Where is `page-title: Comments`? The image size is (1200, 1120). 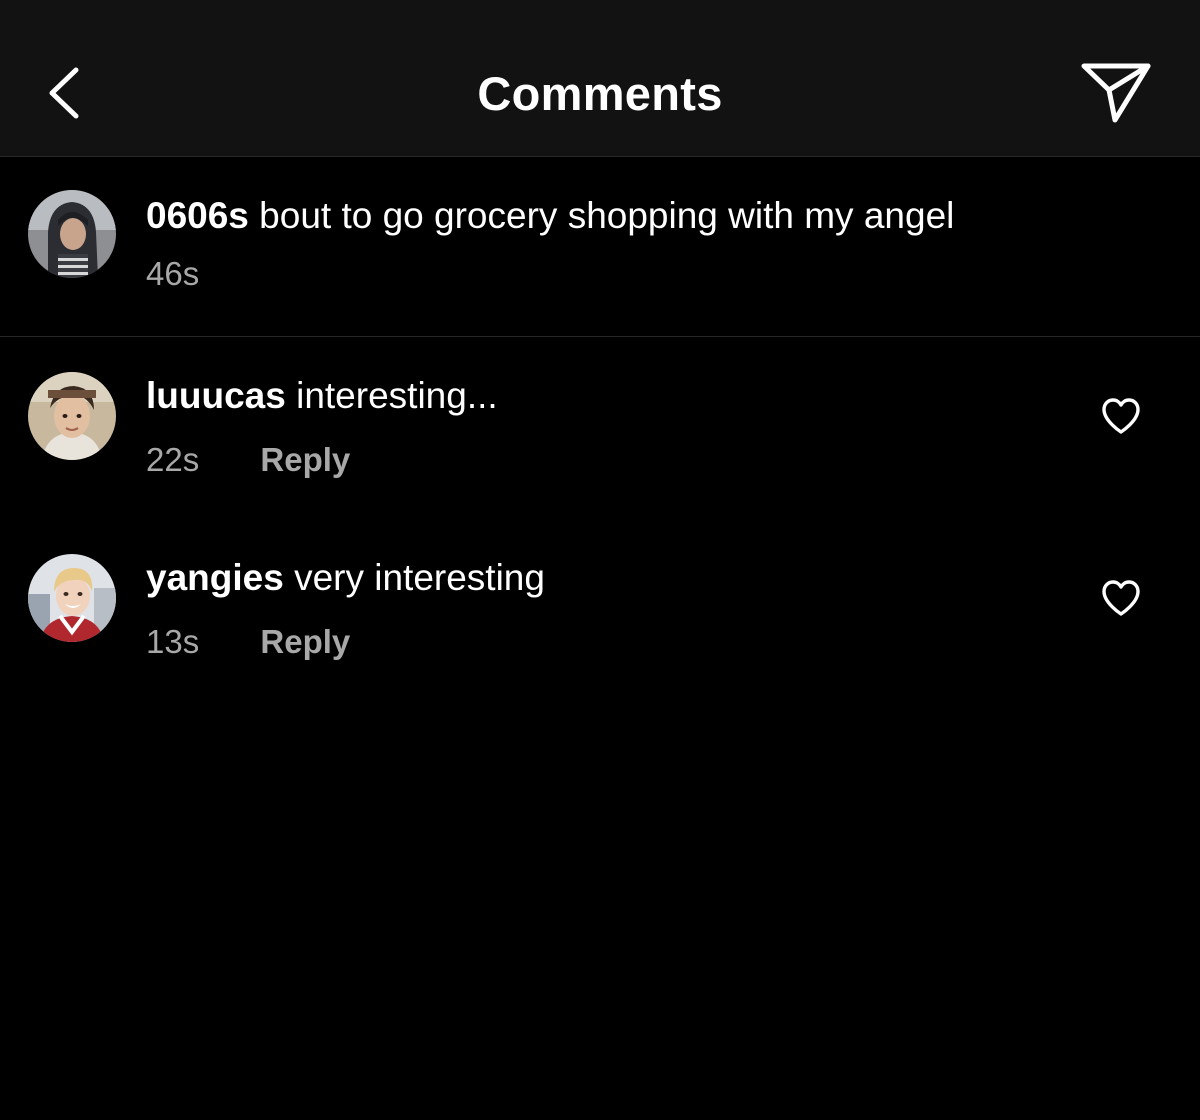
page-title: Comments is located at coordinates (600, 93).